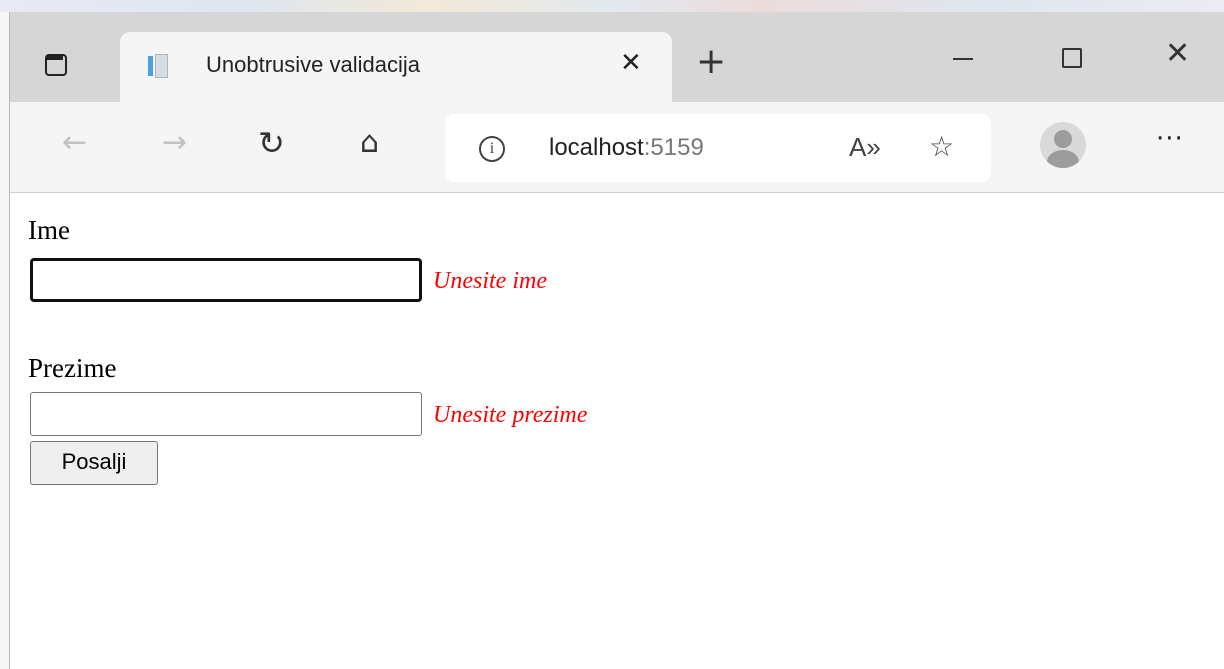 This screenshot has height=669, width=1224. I want to click on site-info-icon: i, so click(492, 149).